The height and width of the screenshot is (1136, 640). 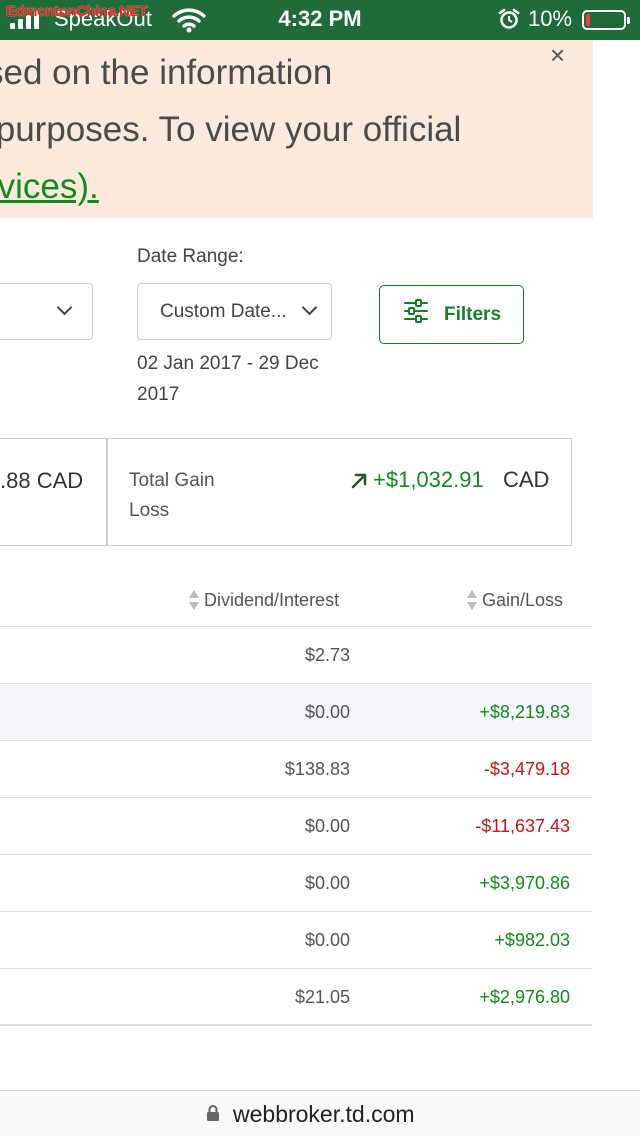 I want to click on column-header-dividend: Dividend/Interest, so click(x=263, y=601).